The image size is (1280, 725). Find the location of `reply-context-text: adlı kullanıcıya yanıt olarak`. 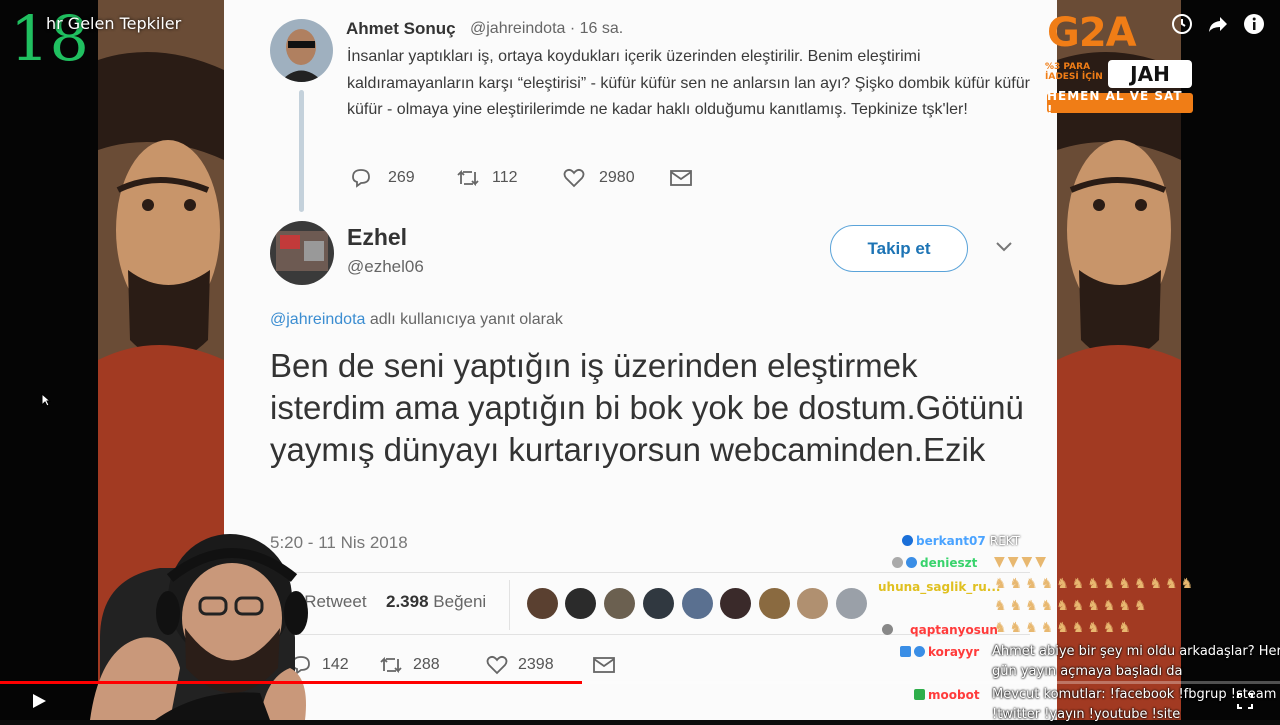

reply-context-text: adlı kullanıcıya yanıt olarak is located at coordinates (464, 319).